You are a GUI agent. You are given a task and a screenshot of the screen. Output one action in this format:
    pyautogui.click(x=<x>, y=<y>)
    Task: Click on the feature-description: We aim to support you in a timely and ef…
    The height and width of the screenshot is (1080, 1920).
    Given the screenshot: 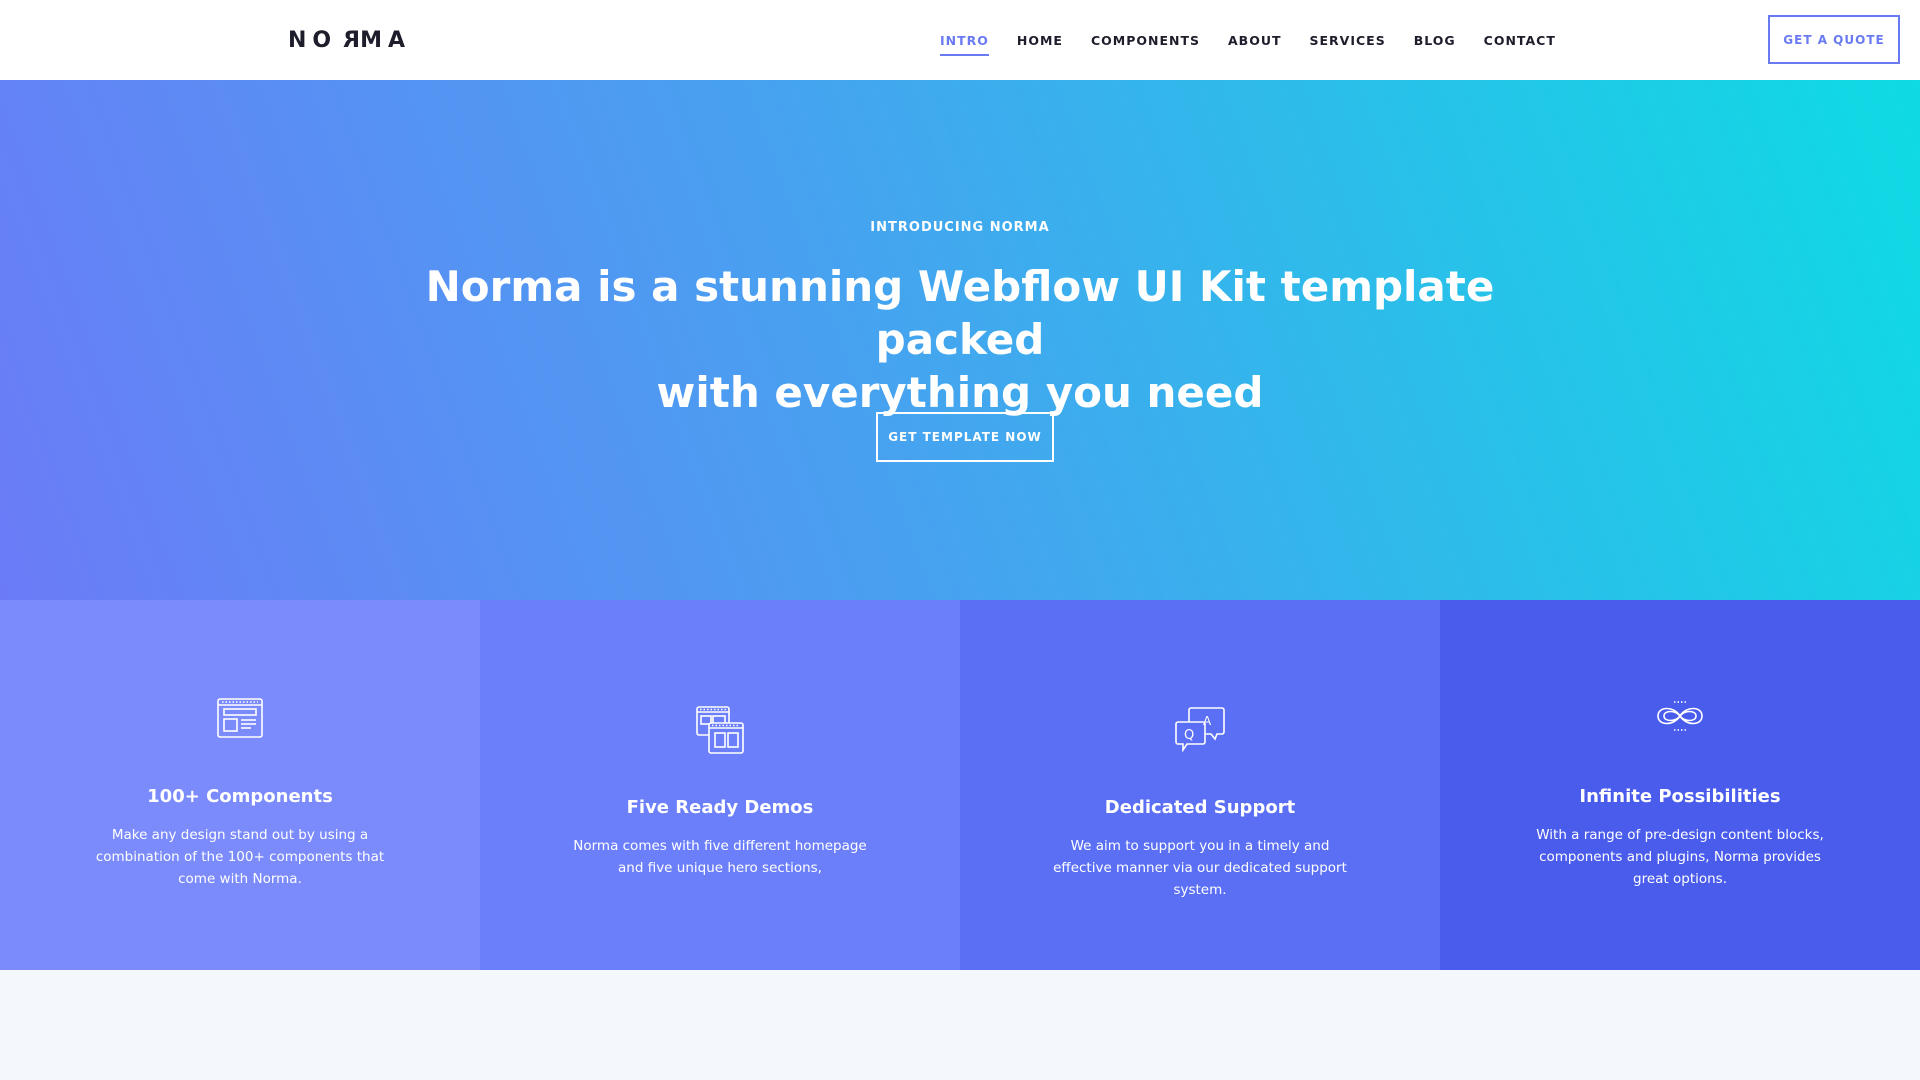 What is the action you would take?
    pyautogui.click(x=1200, y=868)
    